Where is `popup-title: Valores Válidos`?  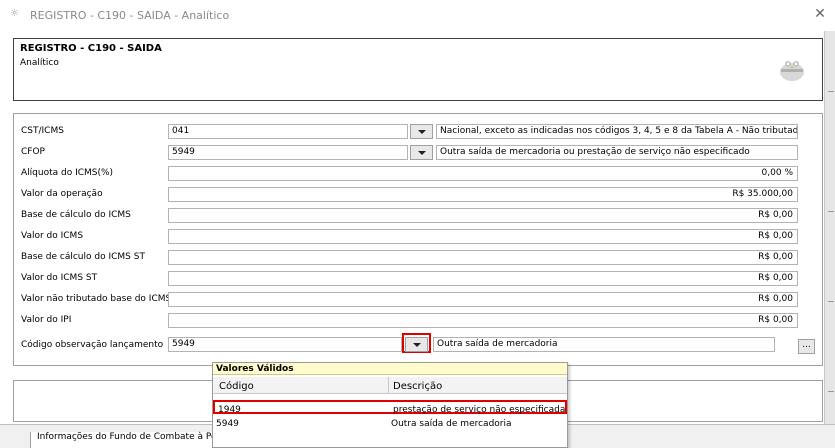 popup-title: Valores Válidos is located at coordinates (390, 369).